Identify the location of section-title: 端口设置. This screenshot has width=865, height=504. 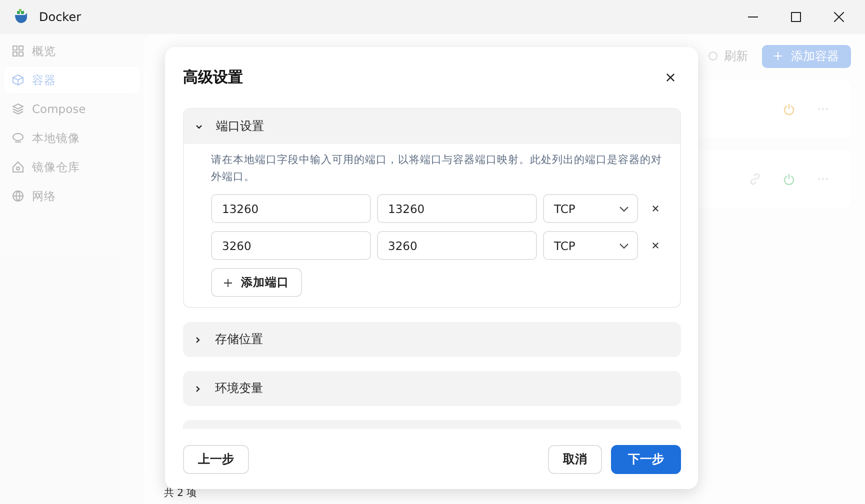
(240, 126).